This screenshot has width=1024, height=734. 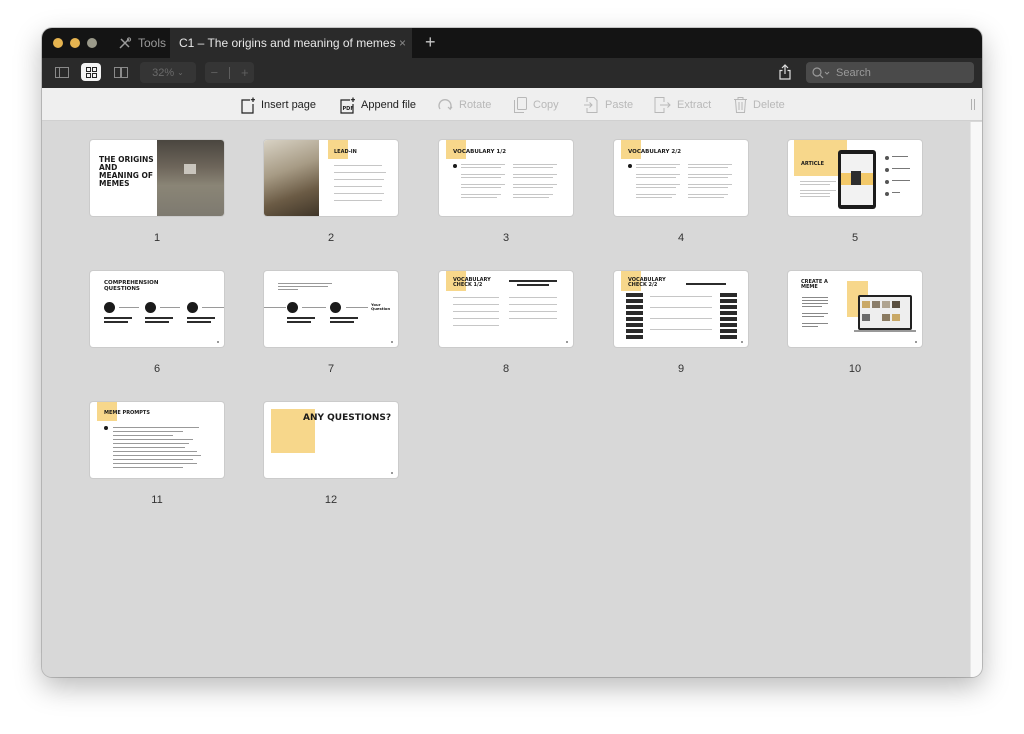 I want to click on page-thumbnail-8: VOCABULARY CHECK 1/2 8, so click(x=506, y=323).